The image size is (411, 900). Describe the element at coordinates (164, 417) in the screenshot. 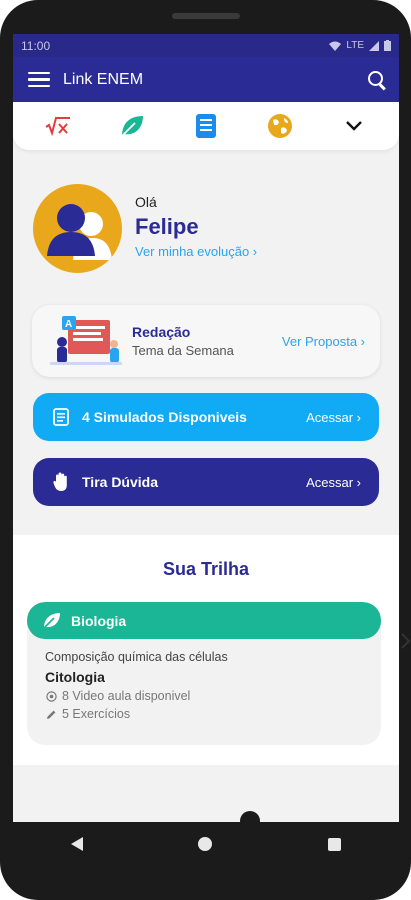

I see `simulados-label: 4 Simulados Disponiveis` at that location.